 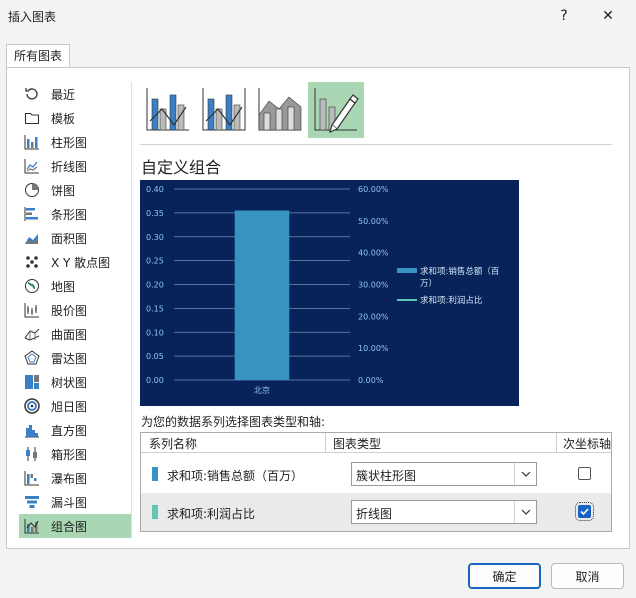 I want to click on sidebar-item-label: 模板, so click(x=63, y=118).